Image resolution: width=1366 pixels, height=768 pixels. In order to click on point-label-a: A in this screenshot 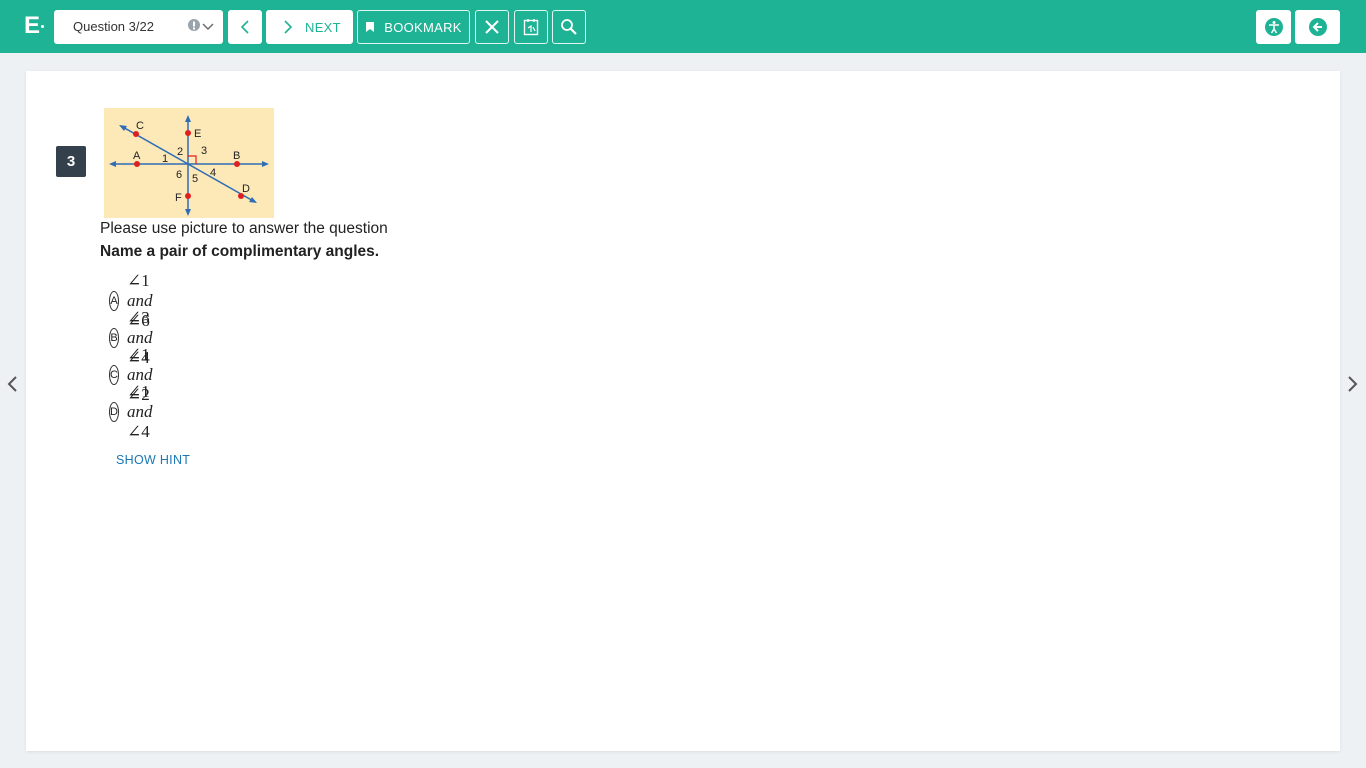, I will do `click(137, 156)`.